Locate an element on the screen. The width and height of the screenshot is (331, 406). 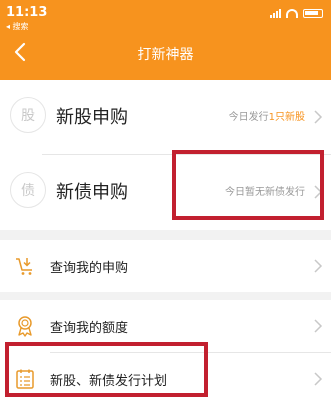
page-title: 打新神器 is located at coordinates (165, 55).